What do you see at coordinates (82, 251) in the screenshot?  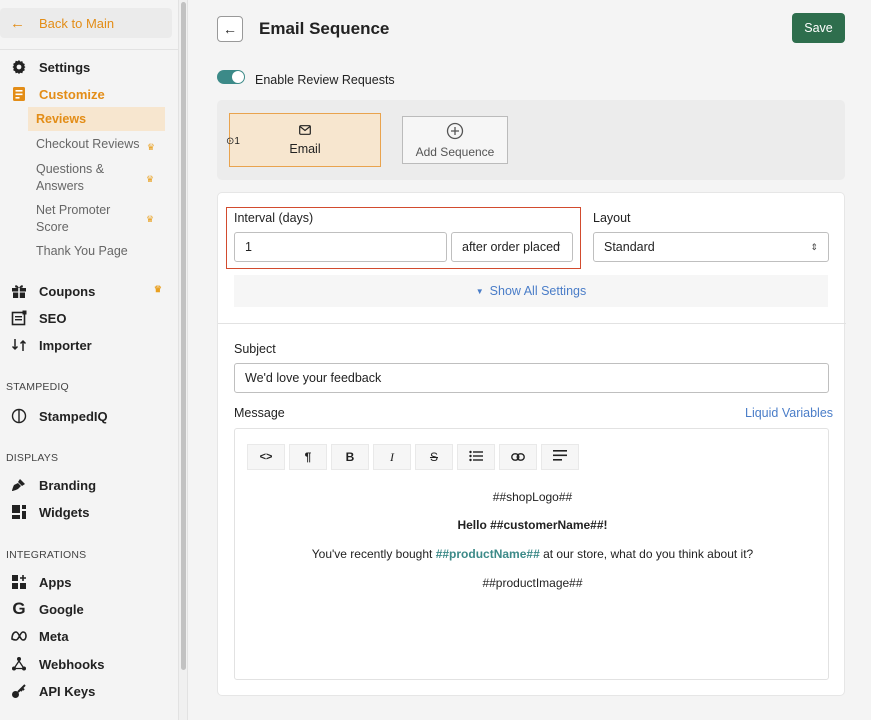 I see `sub-item-label: Thank You Page` at bounding box center [82, 251].